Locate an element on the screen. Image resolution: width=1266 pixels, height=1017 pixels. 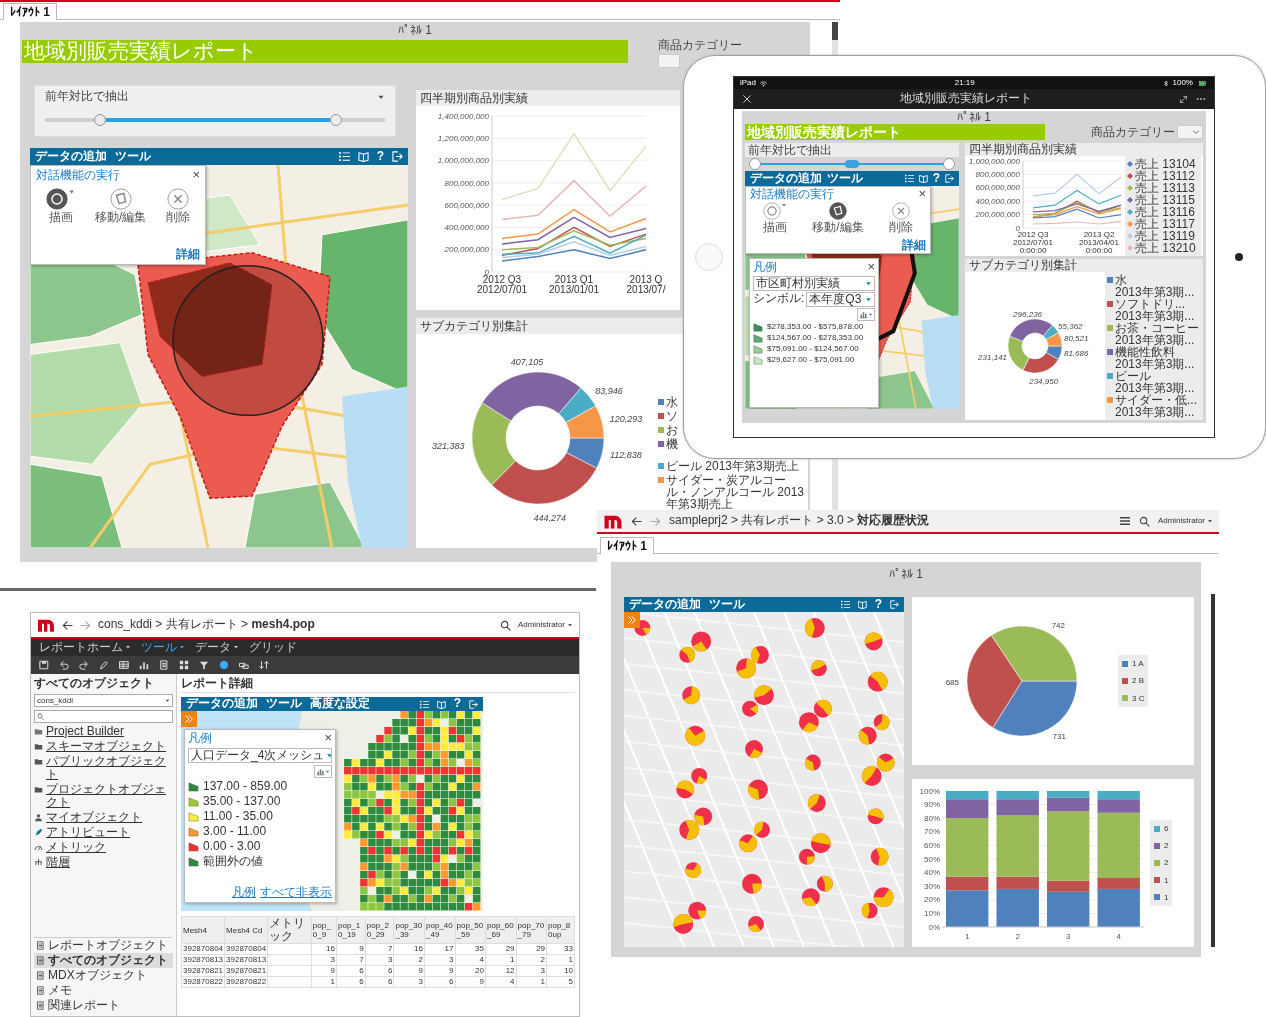
tree-link: プロジェクトオブジェクト is located at coordinates (109, 795).